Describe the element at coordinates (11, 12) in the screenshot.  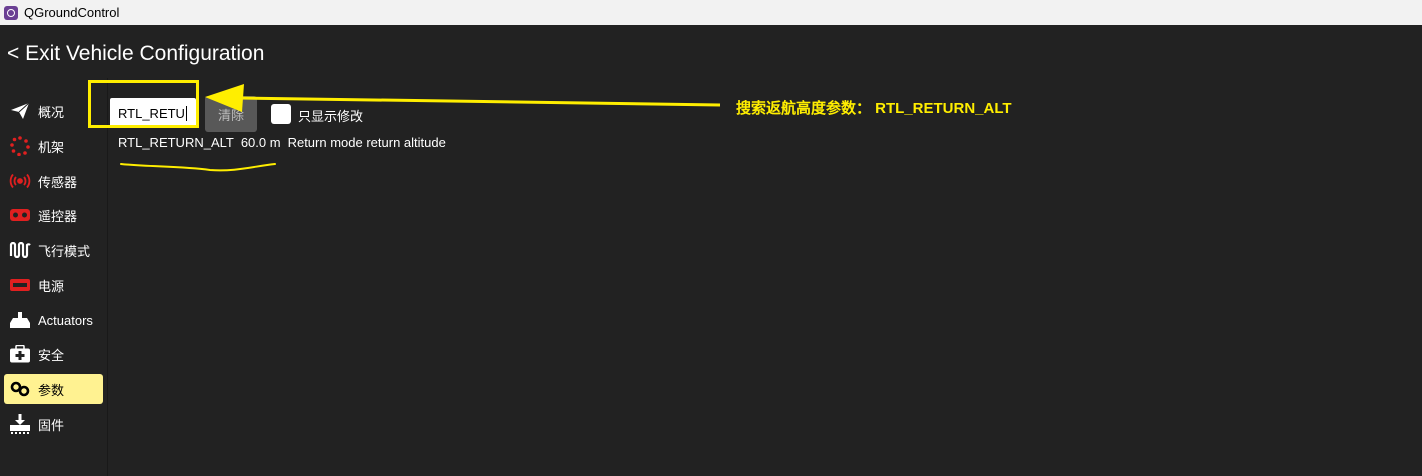
I see `qgc-app-icon` at that location.